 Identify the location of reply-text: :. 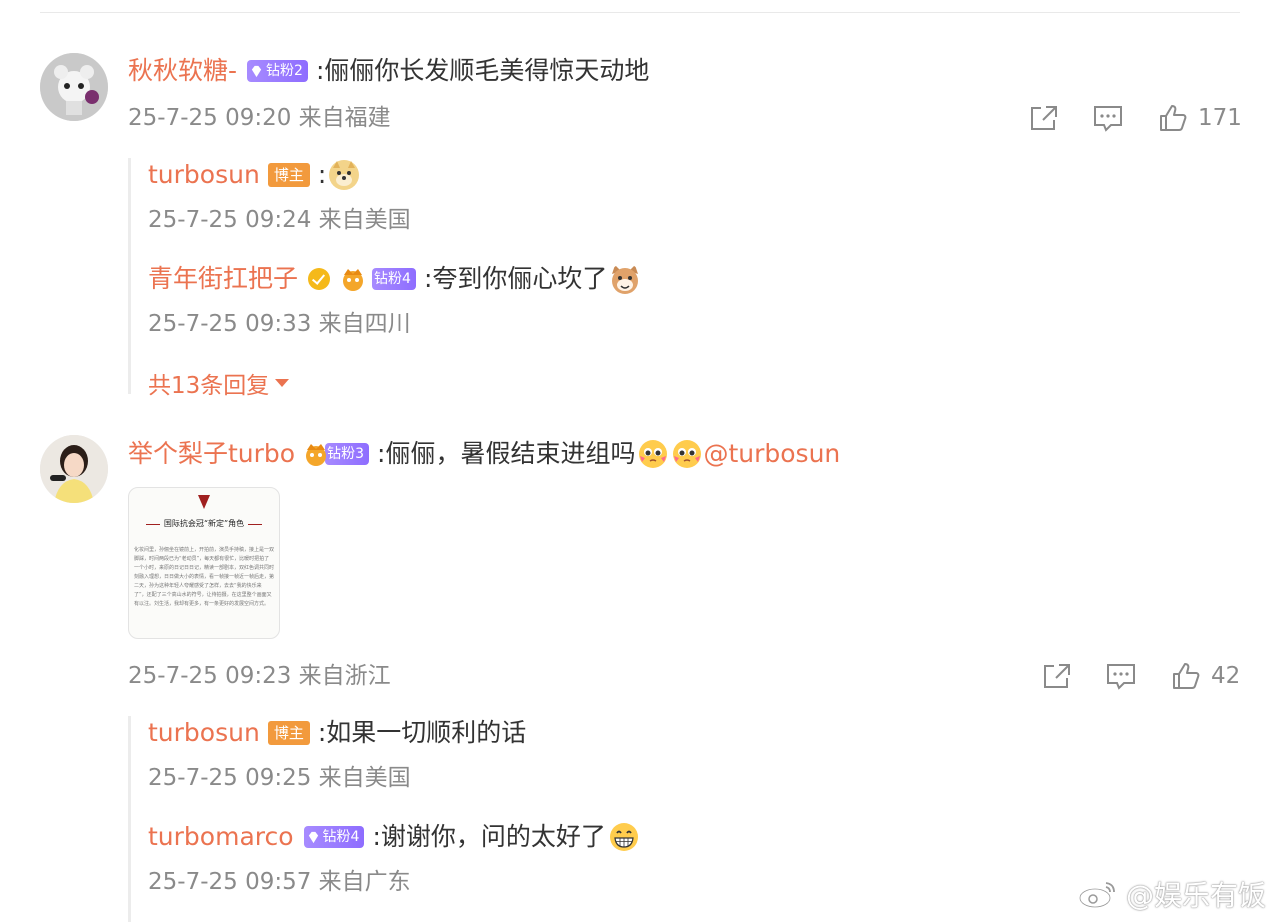
(322, 174).